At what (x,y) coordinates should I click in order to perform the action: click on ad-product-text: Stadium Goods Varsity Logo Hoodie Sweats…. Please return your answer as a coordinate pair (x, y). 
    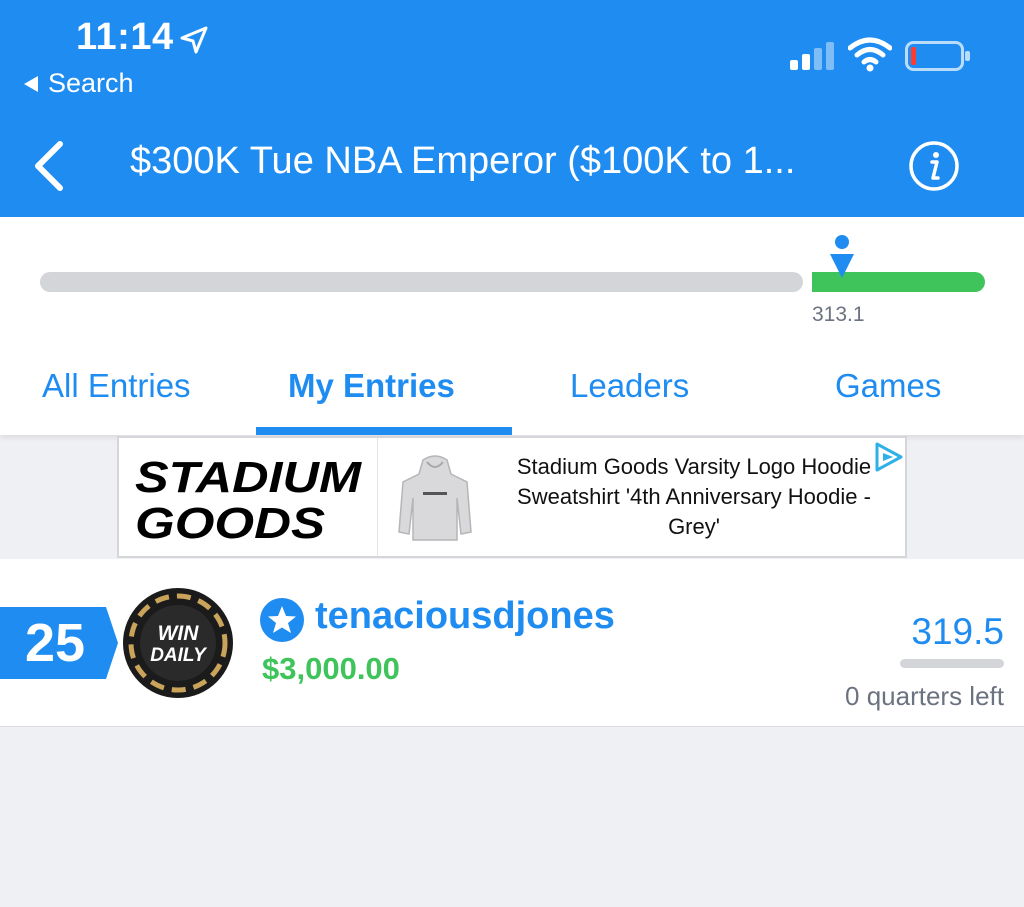
    Looking at the image, I should click on (694, 496).